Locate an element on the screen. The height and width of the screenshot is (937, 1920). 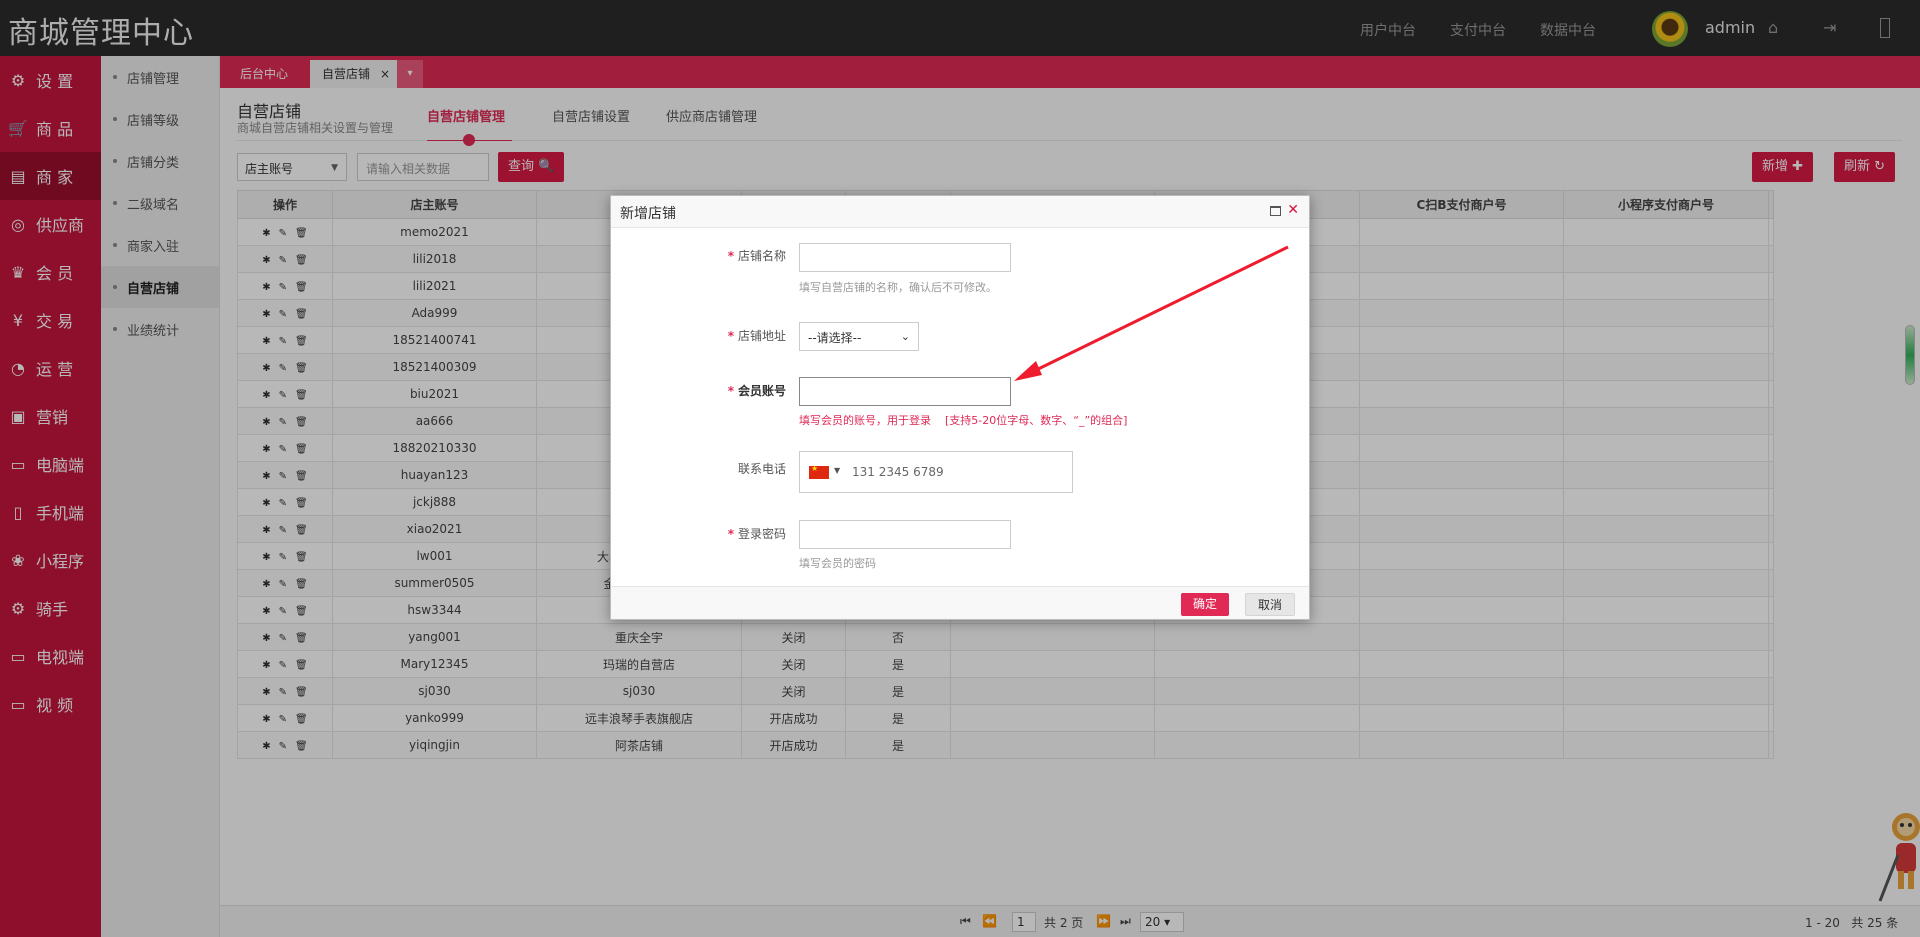
password-label: * 登录密码 is located at coordinates (756, 534).